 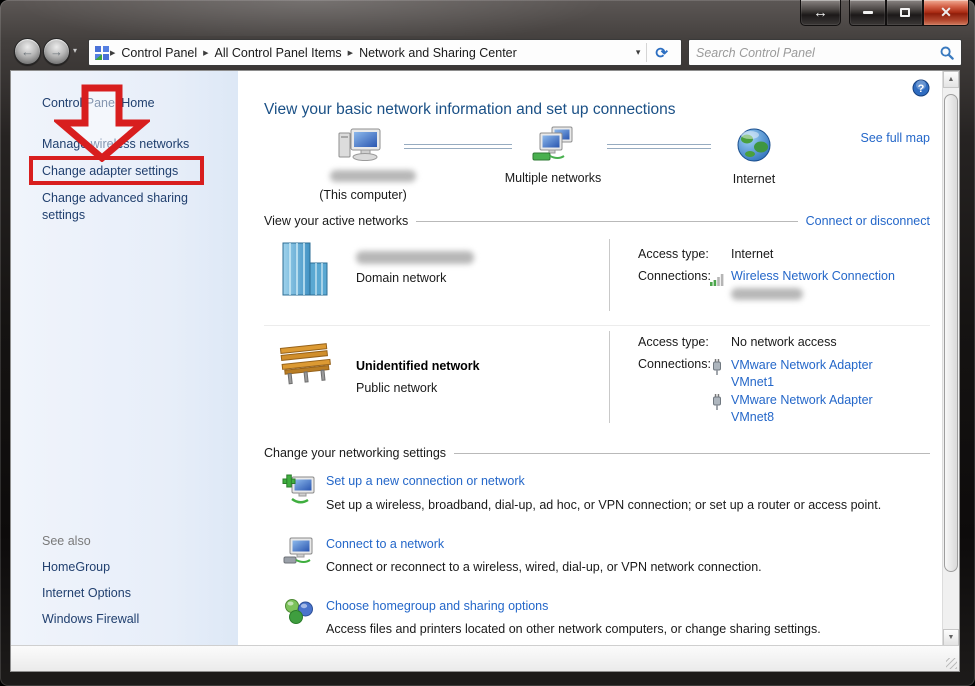 I want to click on back-button: ←, so click(x=27, y=51).